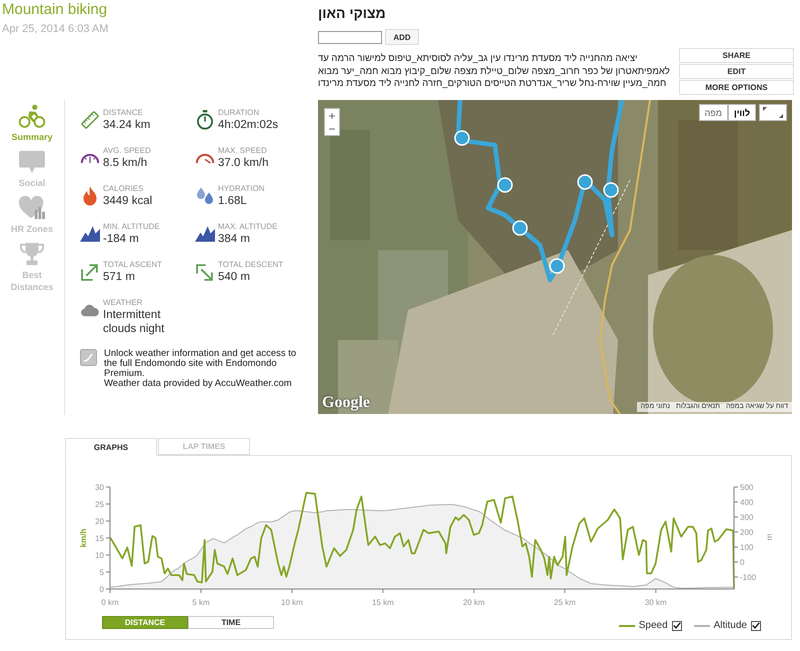 This screenshot has height=651, width=800. What do you see at coordinates (473, 602) in the screenshot?
I see `x-tick-label: 20 km` at bounding box center [473, 602].